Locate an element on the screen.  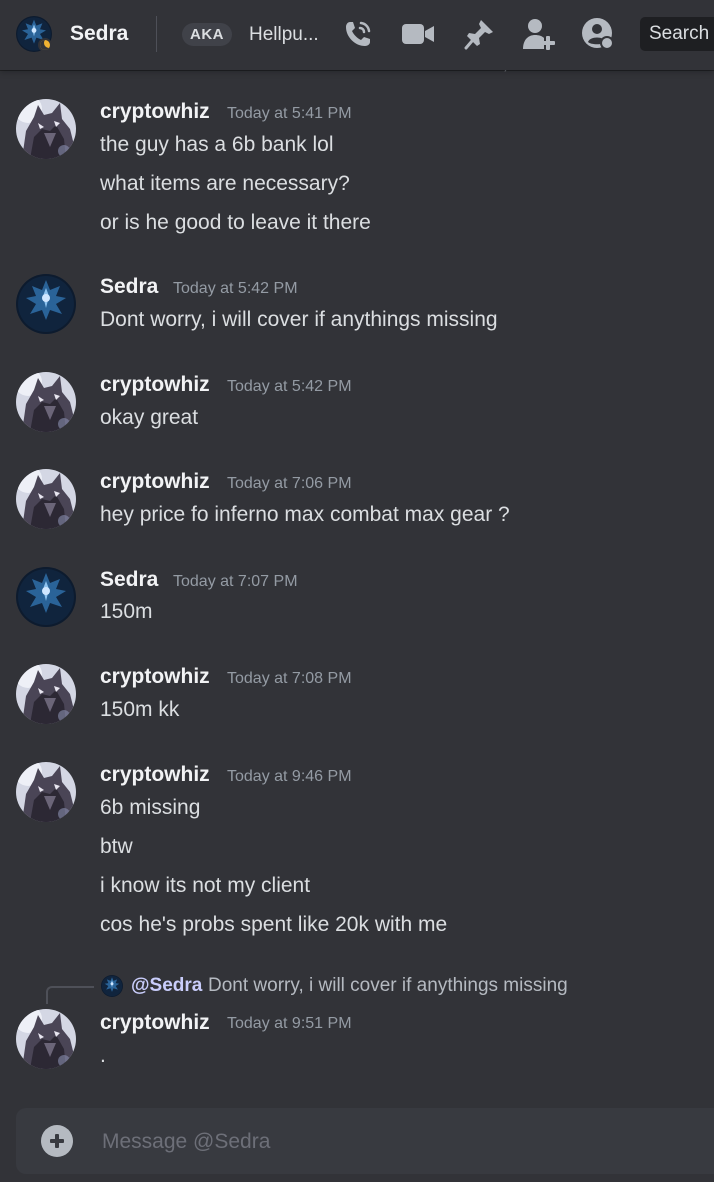
message-text: 6b missing is located at coordinates (150, 807).